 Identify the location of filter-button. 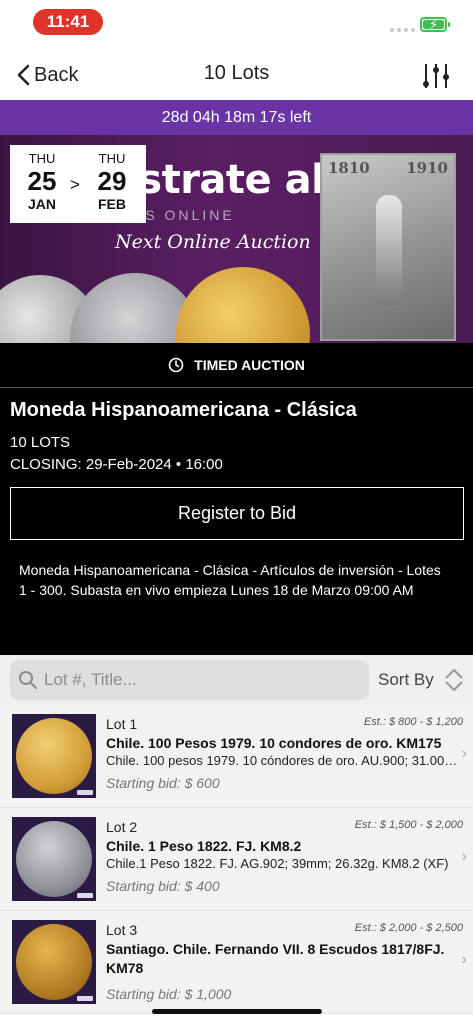
(436, 76).